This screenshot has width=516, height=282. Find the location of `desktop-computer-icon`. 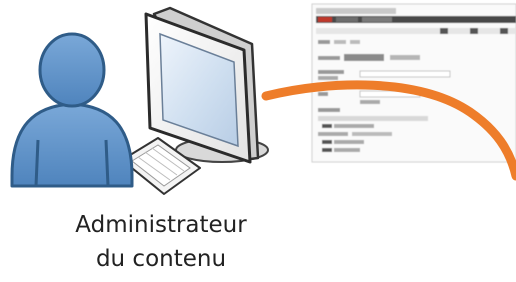

desktop-computer-icon is located at coordinates (206, 85).